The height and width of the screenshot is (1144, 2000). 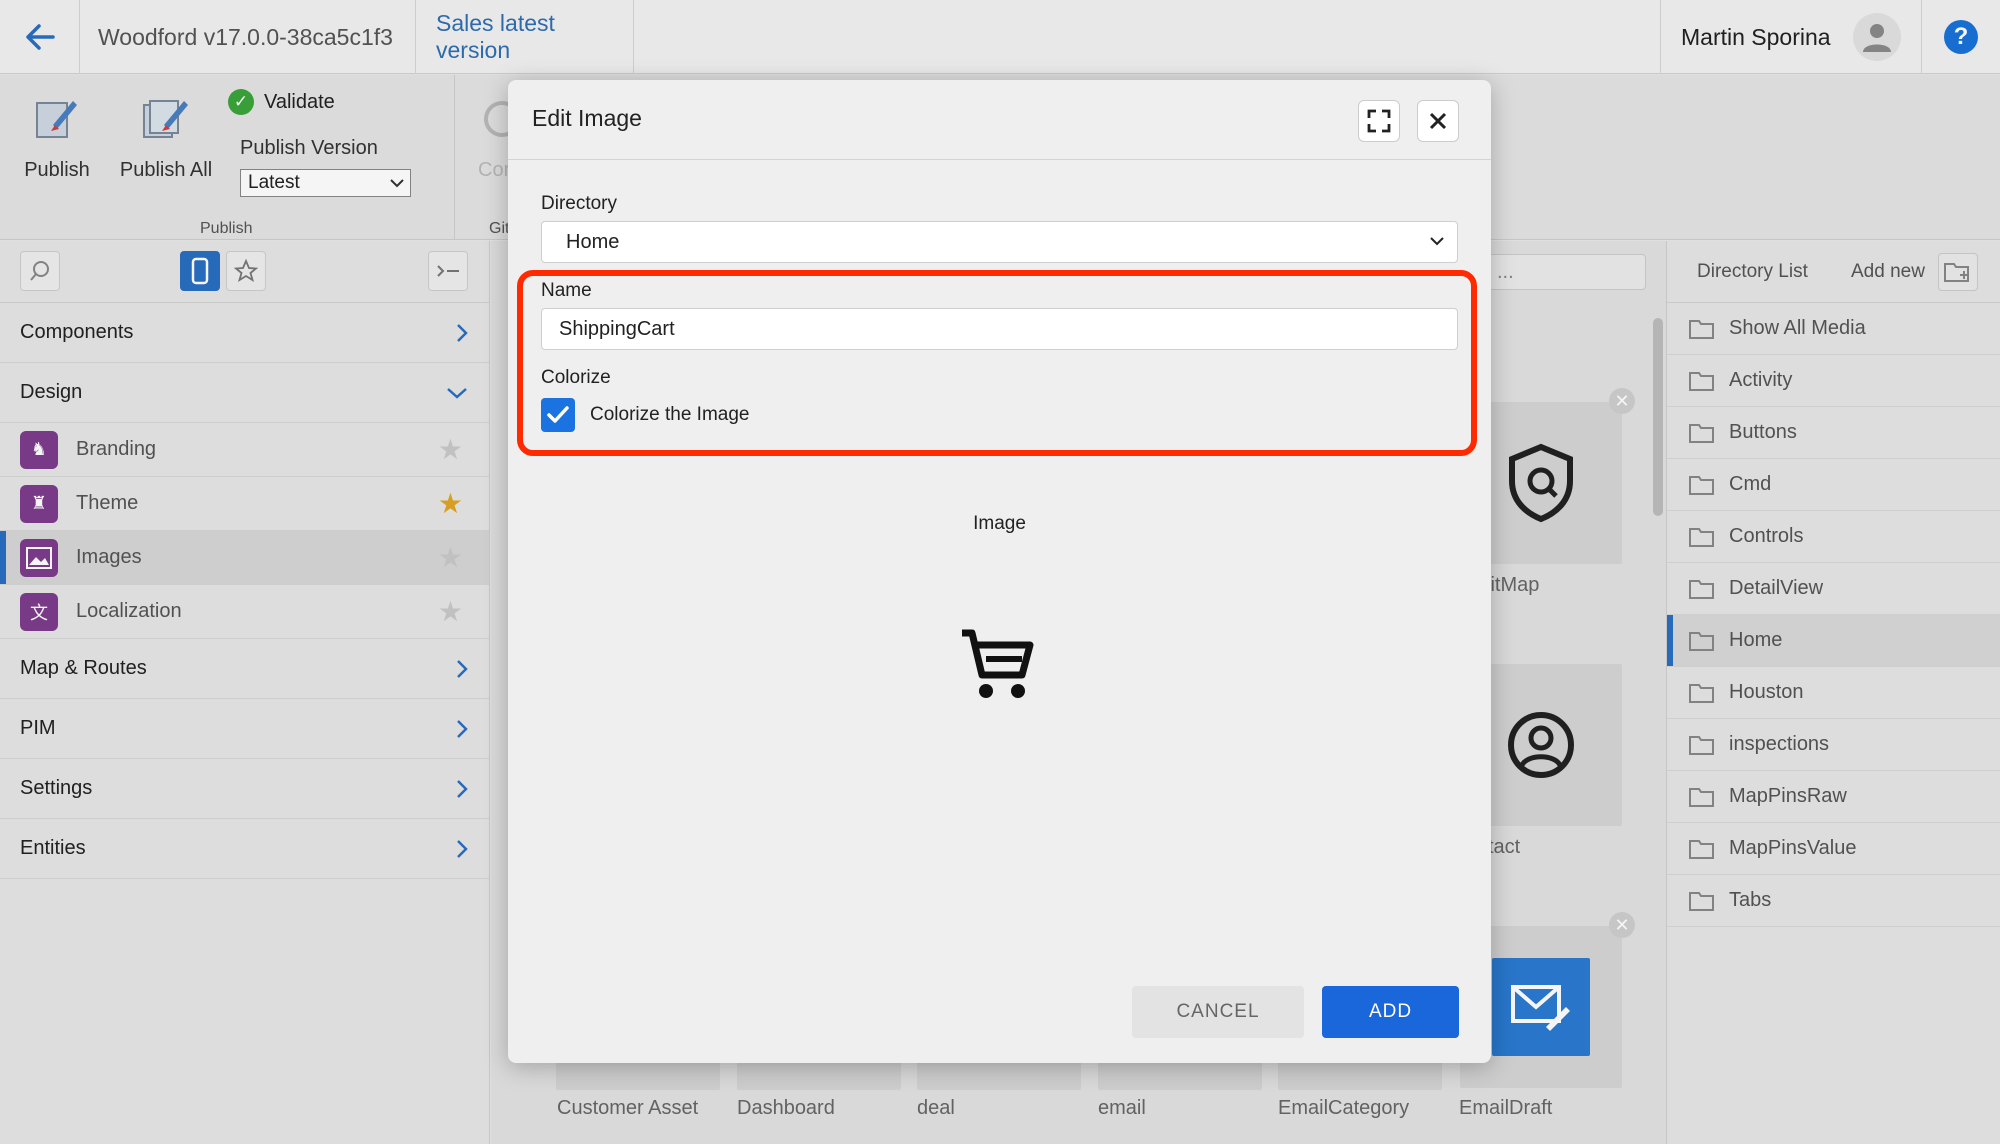 What do you see at coordinates (999, 120) in the screenshot?
I see `dialog-header: Edit Image` at bounding box center [999, 120].